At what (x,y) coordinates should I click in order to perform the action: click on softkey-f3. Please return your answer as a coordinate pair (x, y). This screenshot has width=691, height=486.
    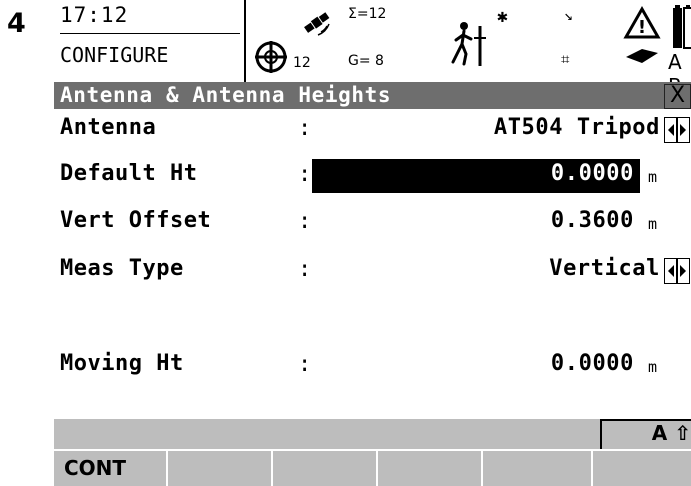
    Looking at the image, I should click on (323, 468).